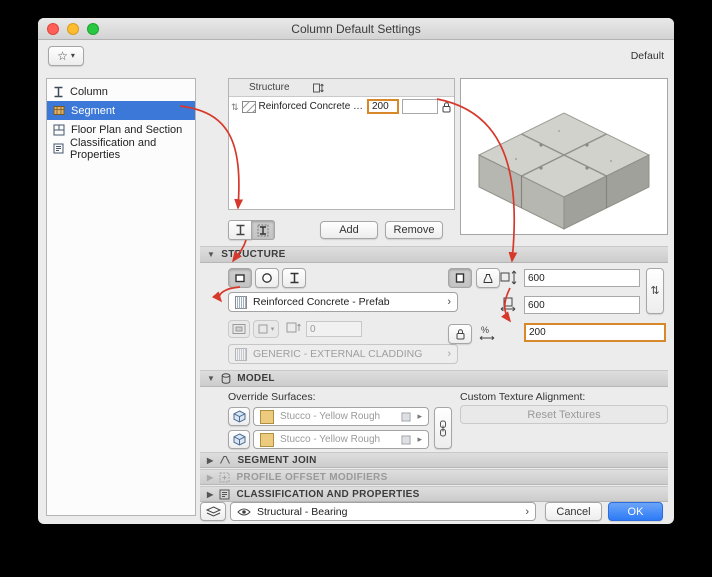  I want to click on cancel-button-label: Cancel, so click(573, 511).